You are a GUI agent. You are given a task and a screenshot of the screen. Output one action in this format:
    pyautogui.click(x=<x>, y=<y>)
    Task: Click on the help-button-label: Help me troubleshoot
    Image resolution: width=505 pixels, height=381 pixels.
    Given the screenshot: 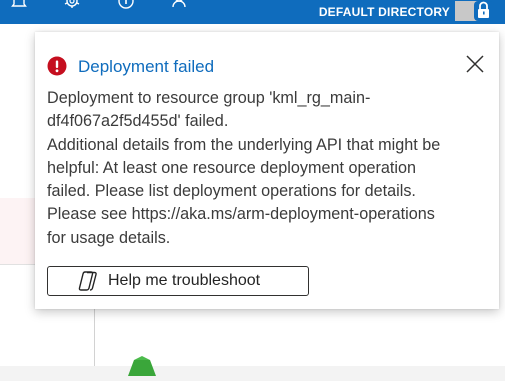 What is the action you would take?
    pyautogui.click(x=184, y=280)
    